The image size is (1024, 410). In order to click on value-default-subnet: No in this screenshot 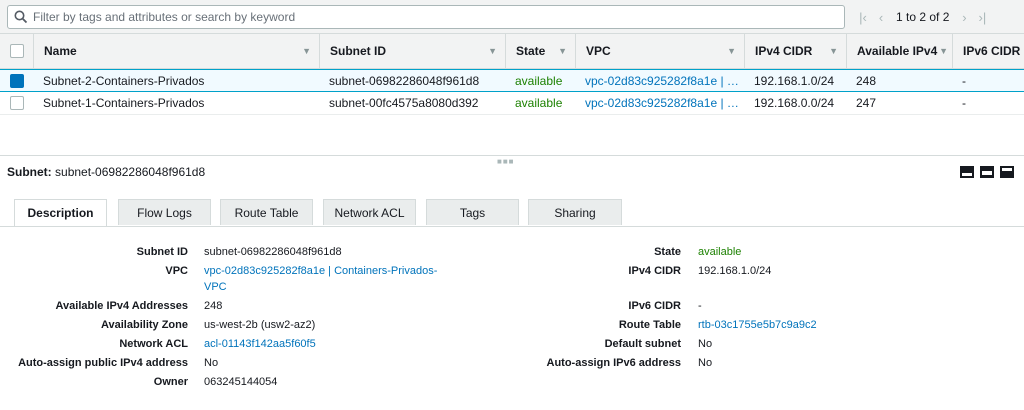, I will do `click(705, 344)`.